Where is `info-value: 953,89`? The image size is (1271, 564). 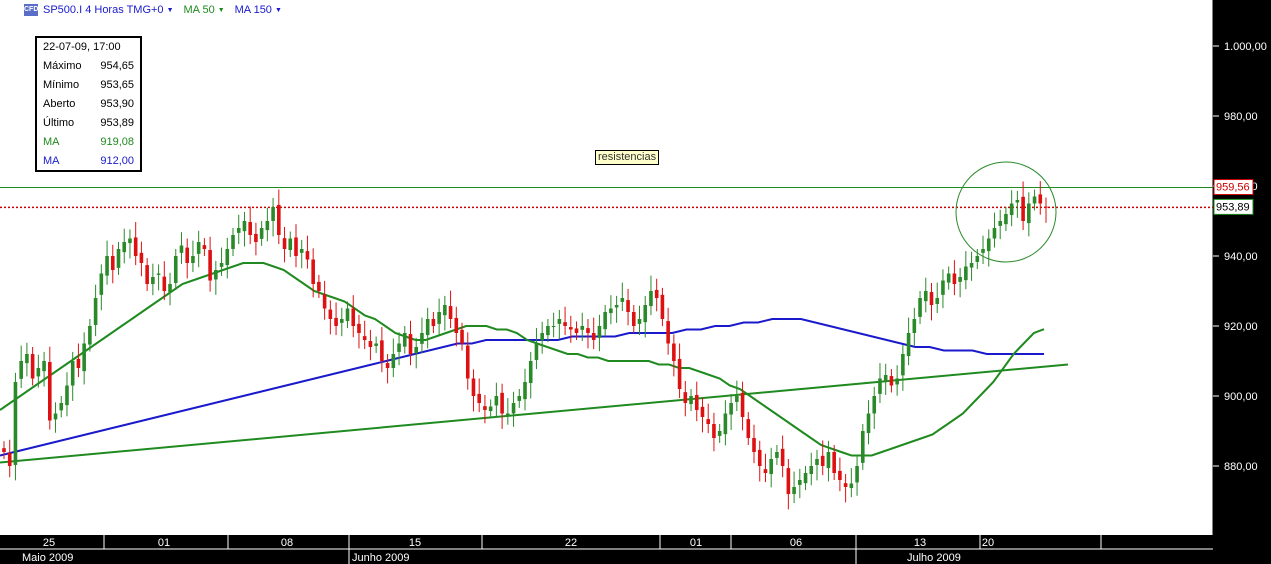
info-value: 953,89 is located at coordinates (117, 122).